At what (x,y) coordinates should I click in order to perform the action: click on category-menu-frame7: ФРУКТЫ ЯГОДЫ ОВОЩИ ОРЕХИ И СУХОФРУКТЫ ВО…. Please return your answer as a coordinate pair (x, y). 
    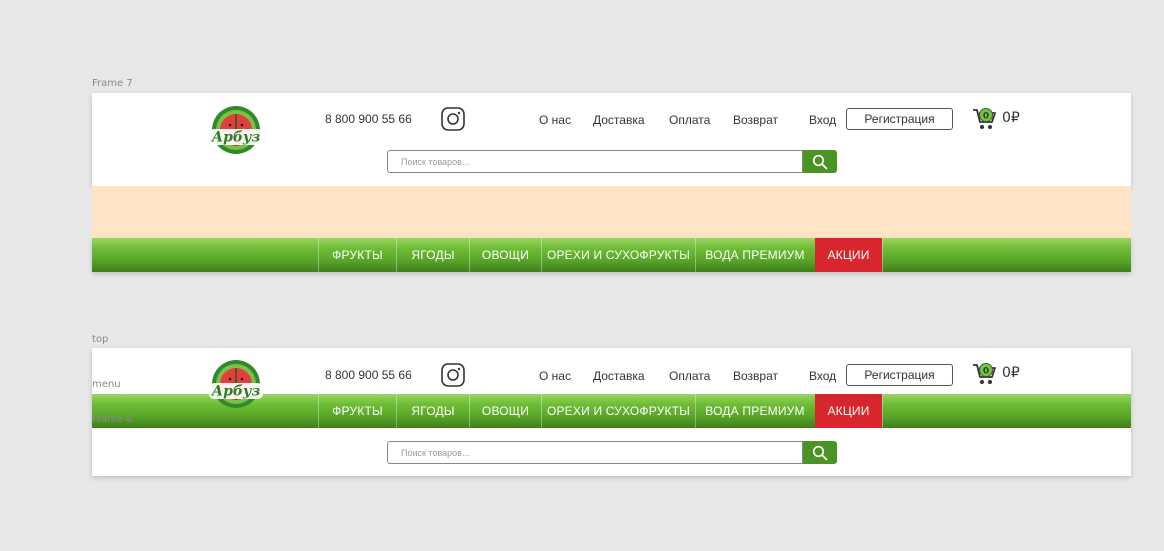
    Looking at the image, I should click on (611, 255).